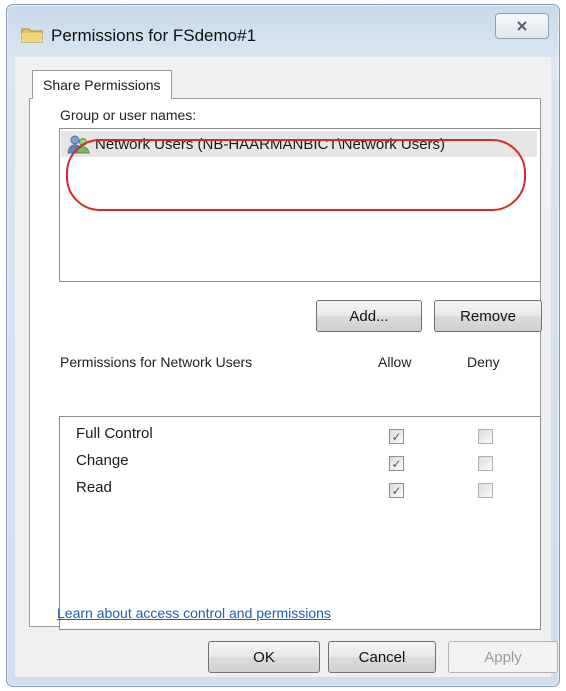  What do you see at coordinates (503, 657) in the screenshot?
I see `apply-button: Apply` at bounding box center [503, 657].